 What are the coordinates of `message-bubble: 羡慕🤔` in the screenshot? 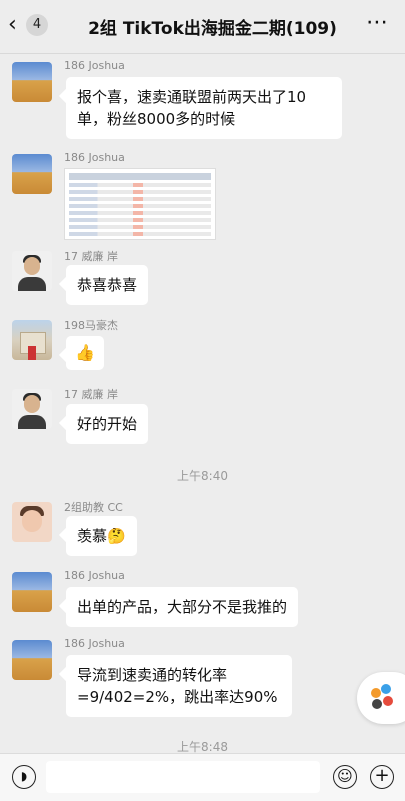 It's located at (101, 536).